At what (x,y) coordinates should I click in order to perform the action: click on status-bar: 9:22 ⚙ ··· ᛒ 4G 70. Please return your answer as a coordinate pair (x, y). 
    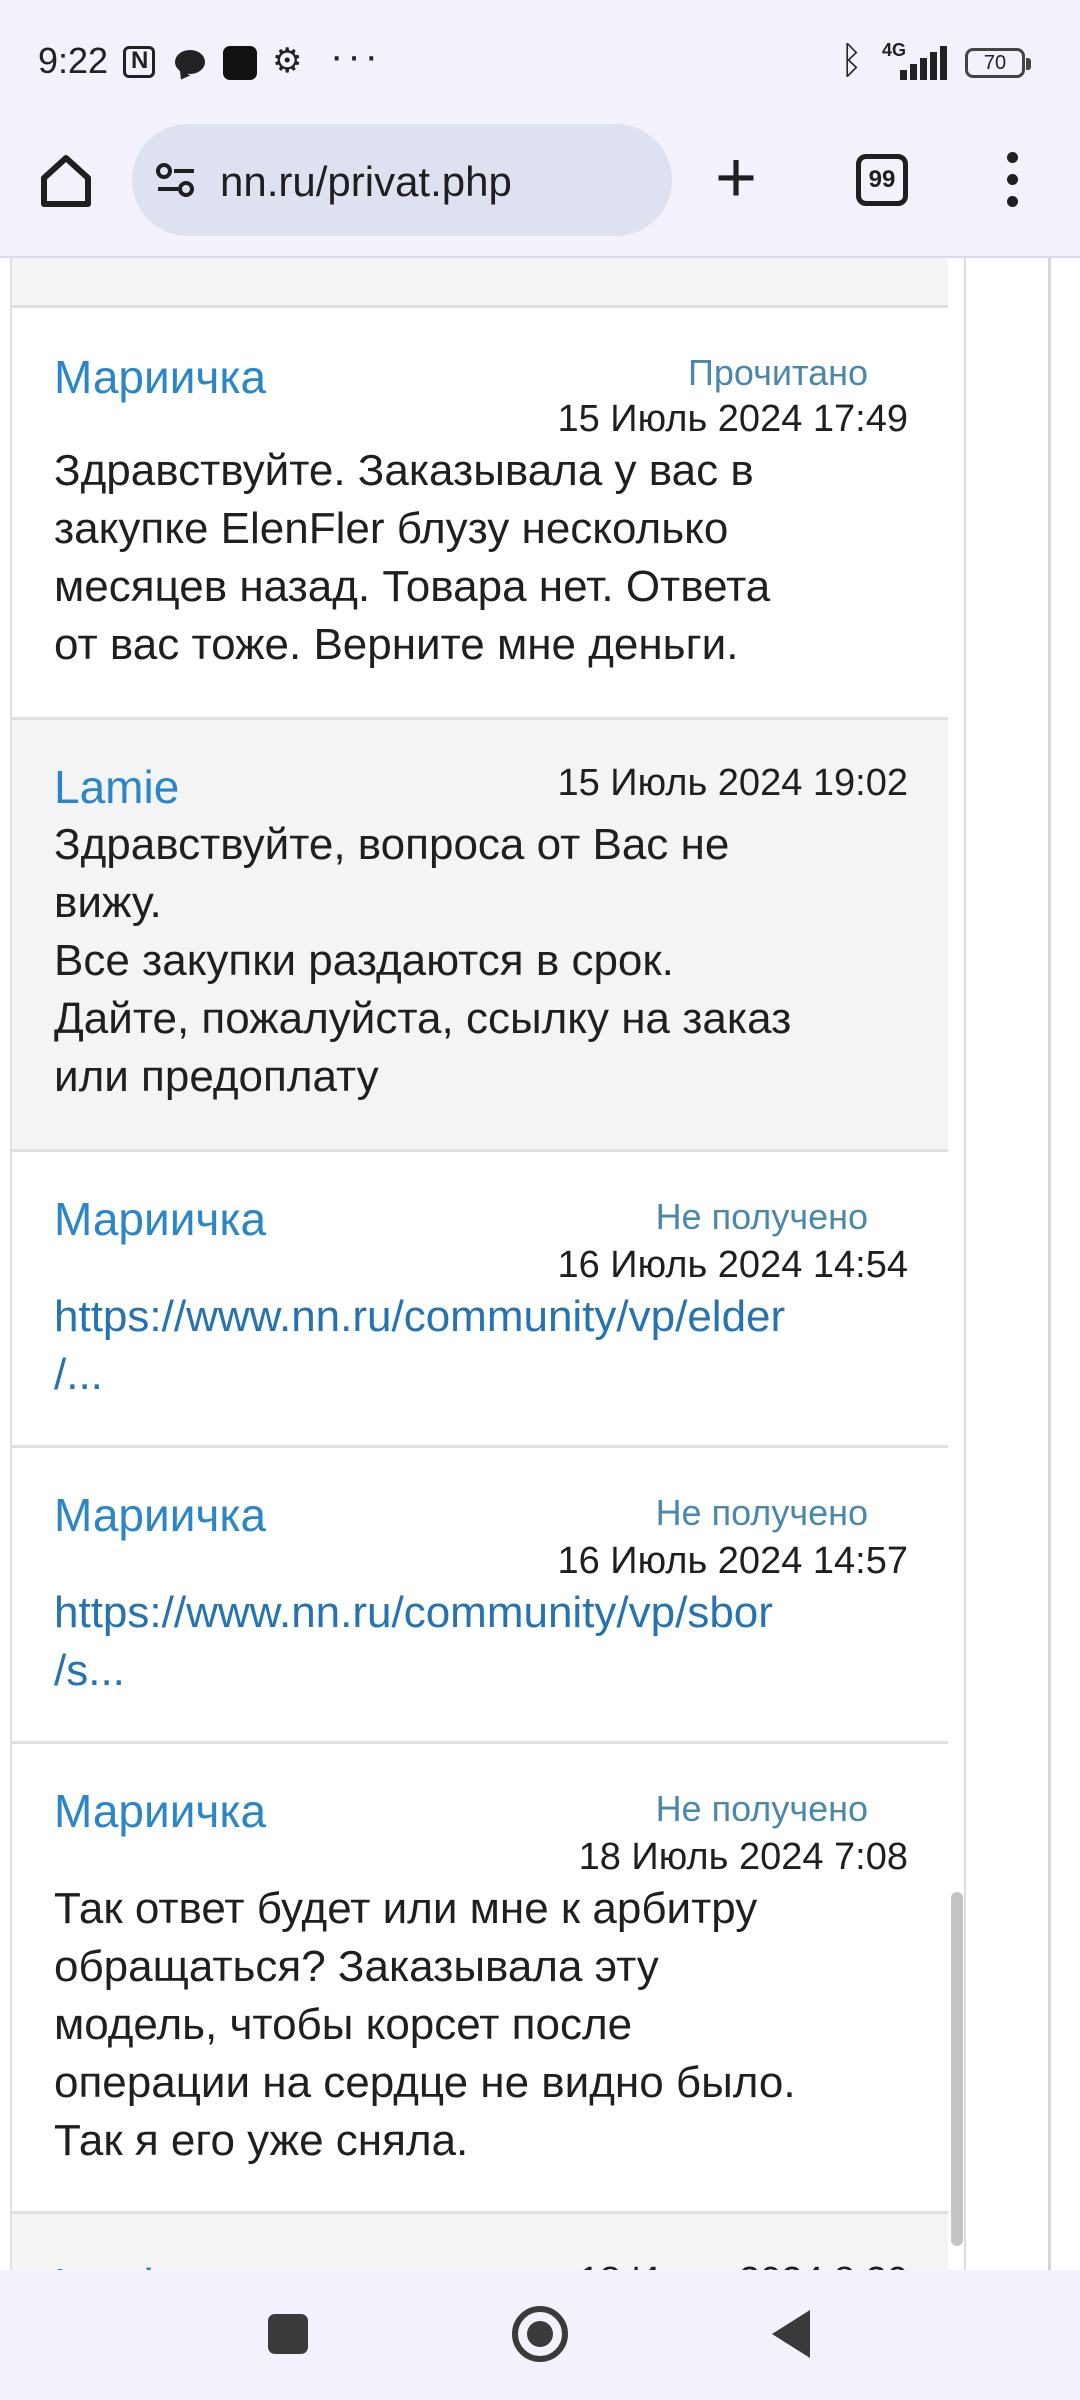
    Looking at the image, I should click on (540, 60).